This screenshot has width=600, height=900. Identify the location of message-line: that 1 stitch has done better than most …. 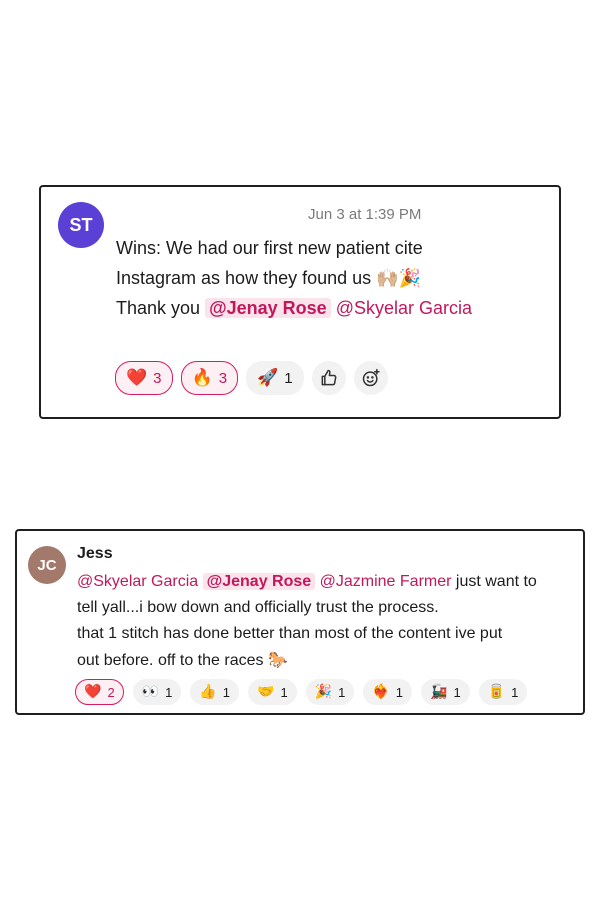
(290, 633).